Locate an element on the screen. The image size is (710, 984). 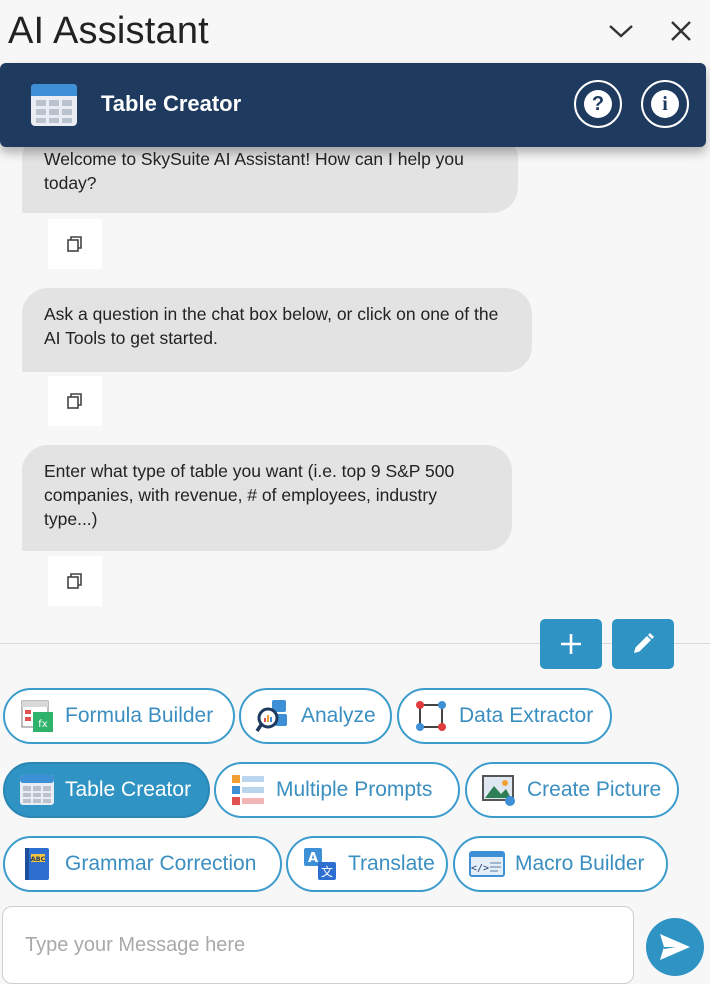
plus-icon is located at coordinates (571, 644).